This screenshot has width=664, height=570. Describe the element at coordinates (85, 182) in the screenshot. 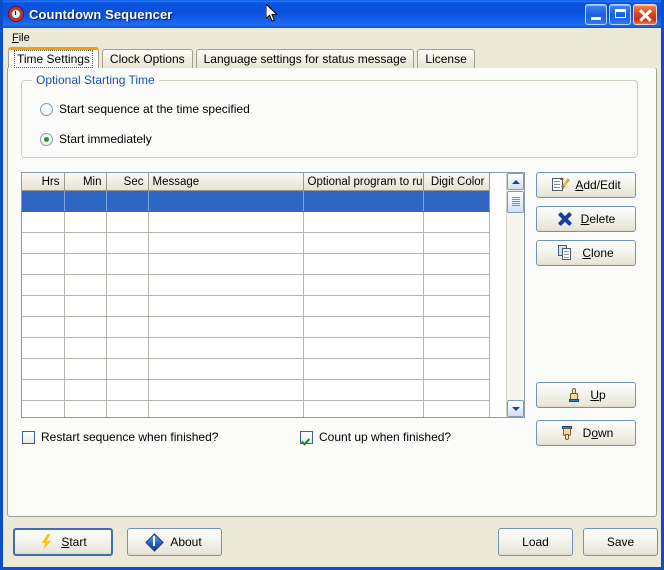

I see `column-header-min: Min` at that location.